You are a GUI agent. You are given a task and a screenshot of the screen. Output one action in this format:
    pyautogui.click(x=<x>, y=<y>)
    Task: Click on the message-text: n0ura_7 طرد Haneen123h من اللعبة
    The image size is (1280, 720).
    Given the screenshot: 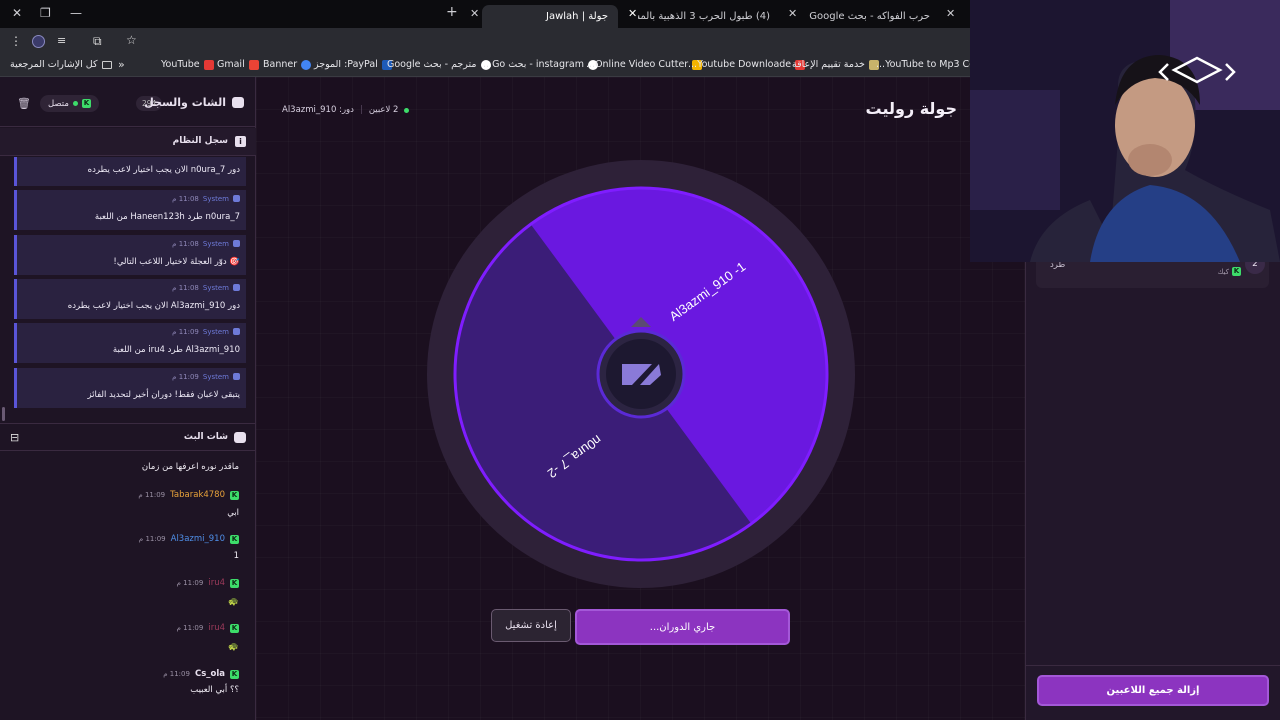 What is the action you would take?
    pyautogui.click(x=167, y=217)
    